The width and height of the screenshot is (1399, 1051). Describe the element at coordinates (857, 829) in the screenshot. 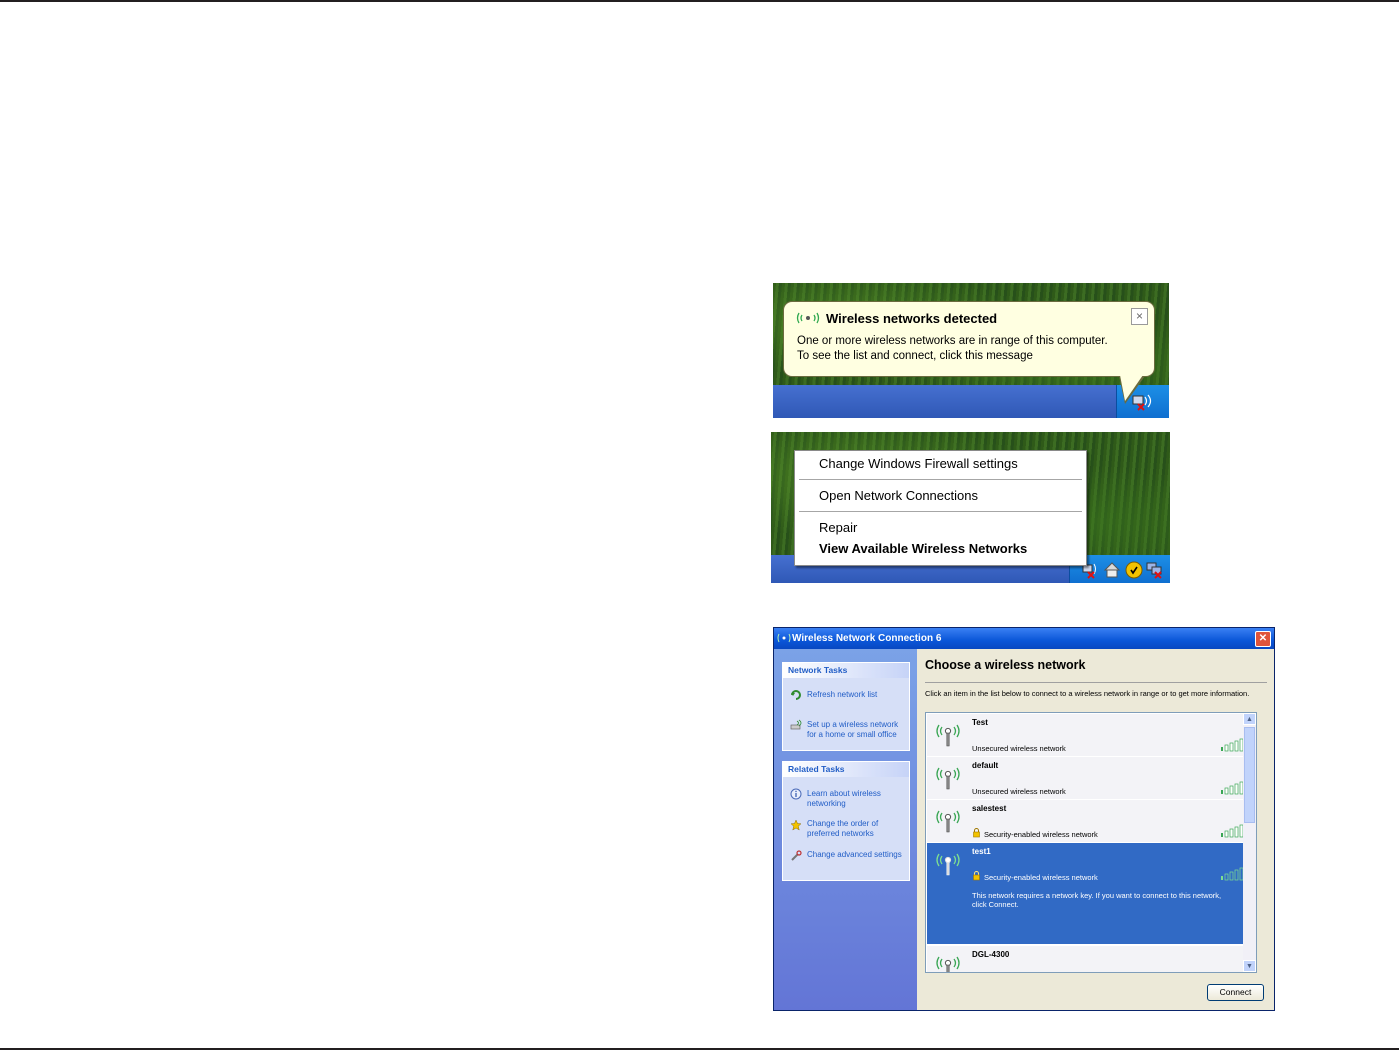

I see `change-preferred-order-link: Change the order of preferred networks` at that location.